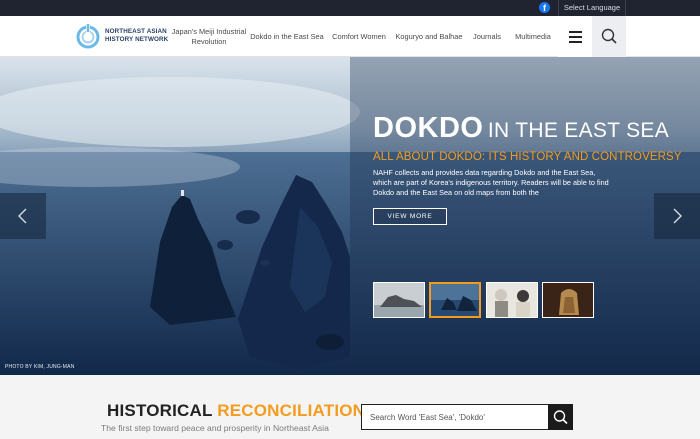 This screenshot has width=700, height=439. What do you see at coordinates (575, 36) in the screenshot?
I see `hamburger-menu-icon` at bounding box center [575, 36].